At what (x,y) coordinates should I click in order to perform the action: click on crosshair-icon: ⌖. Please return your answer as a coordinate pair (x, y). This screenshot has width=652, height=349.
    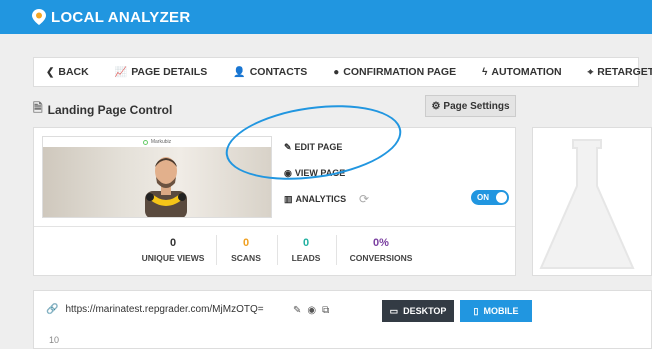
    Looking at the image, I should click on (590, 72).